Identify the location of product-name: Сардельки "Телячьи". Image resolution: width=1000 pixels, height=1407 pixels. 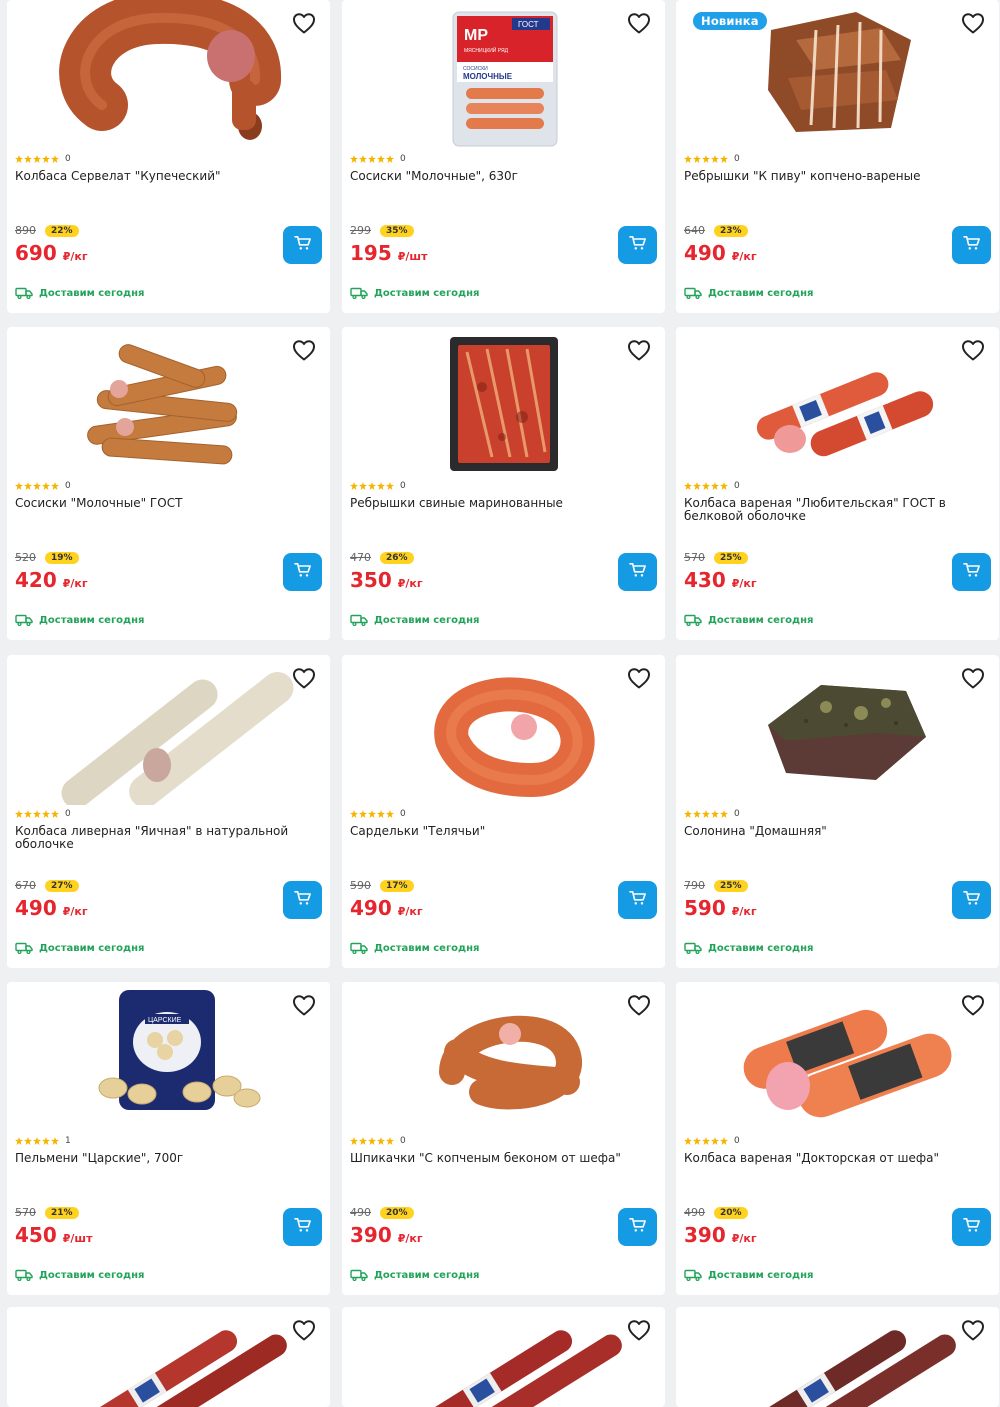
(502, 831).